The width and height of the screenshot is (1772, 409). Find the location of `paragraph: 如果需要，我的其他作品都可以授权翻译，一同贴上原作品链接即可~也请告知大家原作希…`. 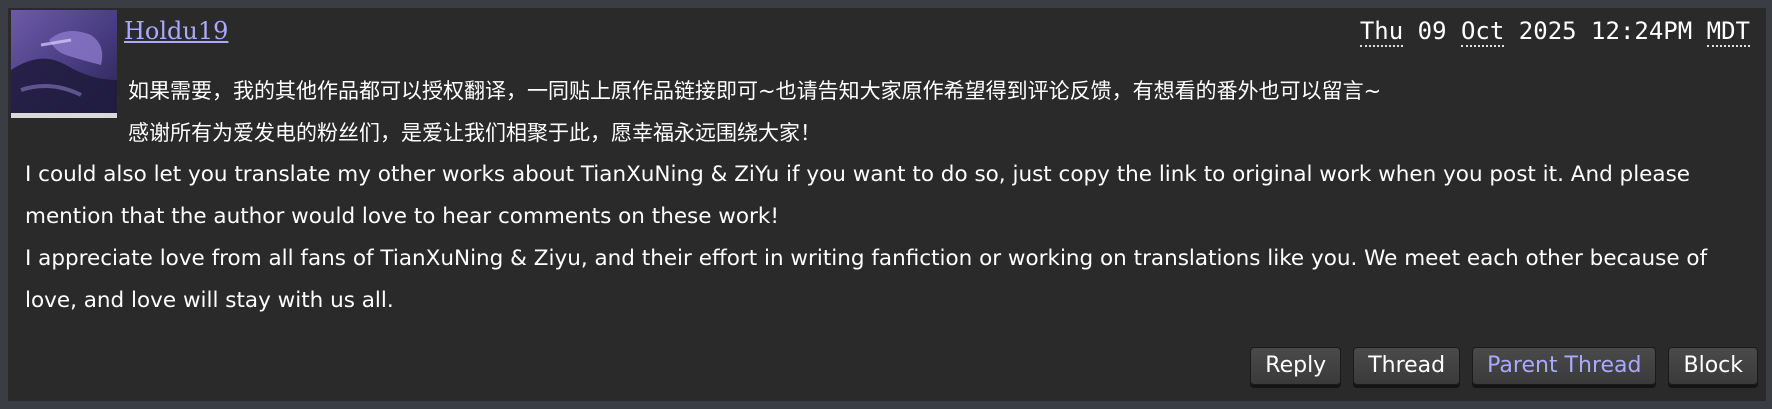

paragraph: 如果需要，我的其他作品都可以授权翻译，一同贴上原作品链接即可~也请告知大家原作希… is located at coordinates (755, 91).